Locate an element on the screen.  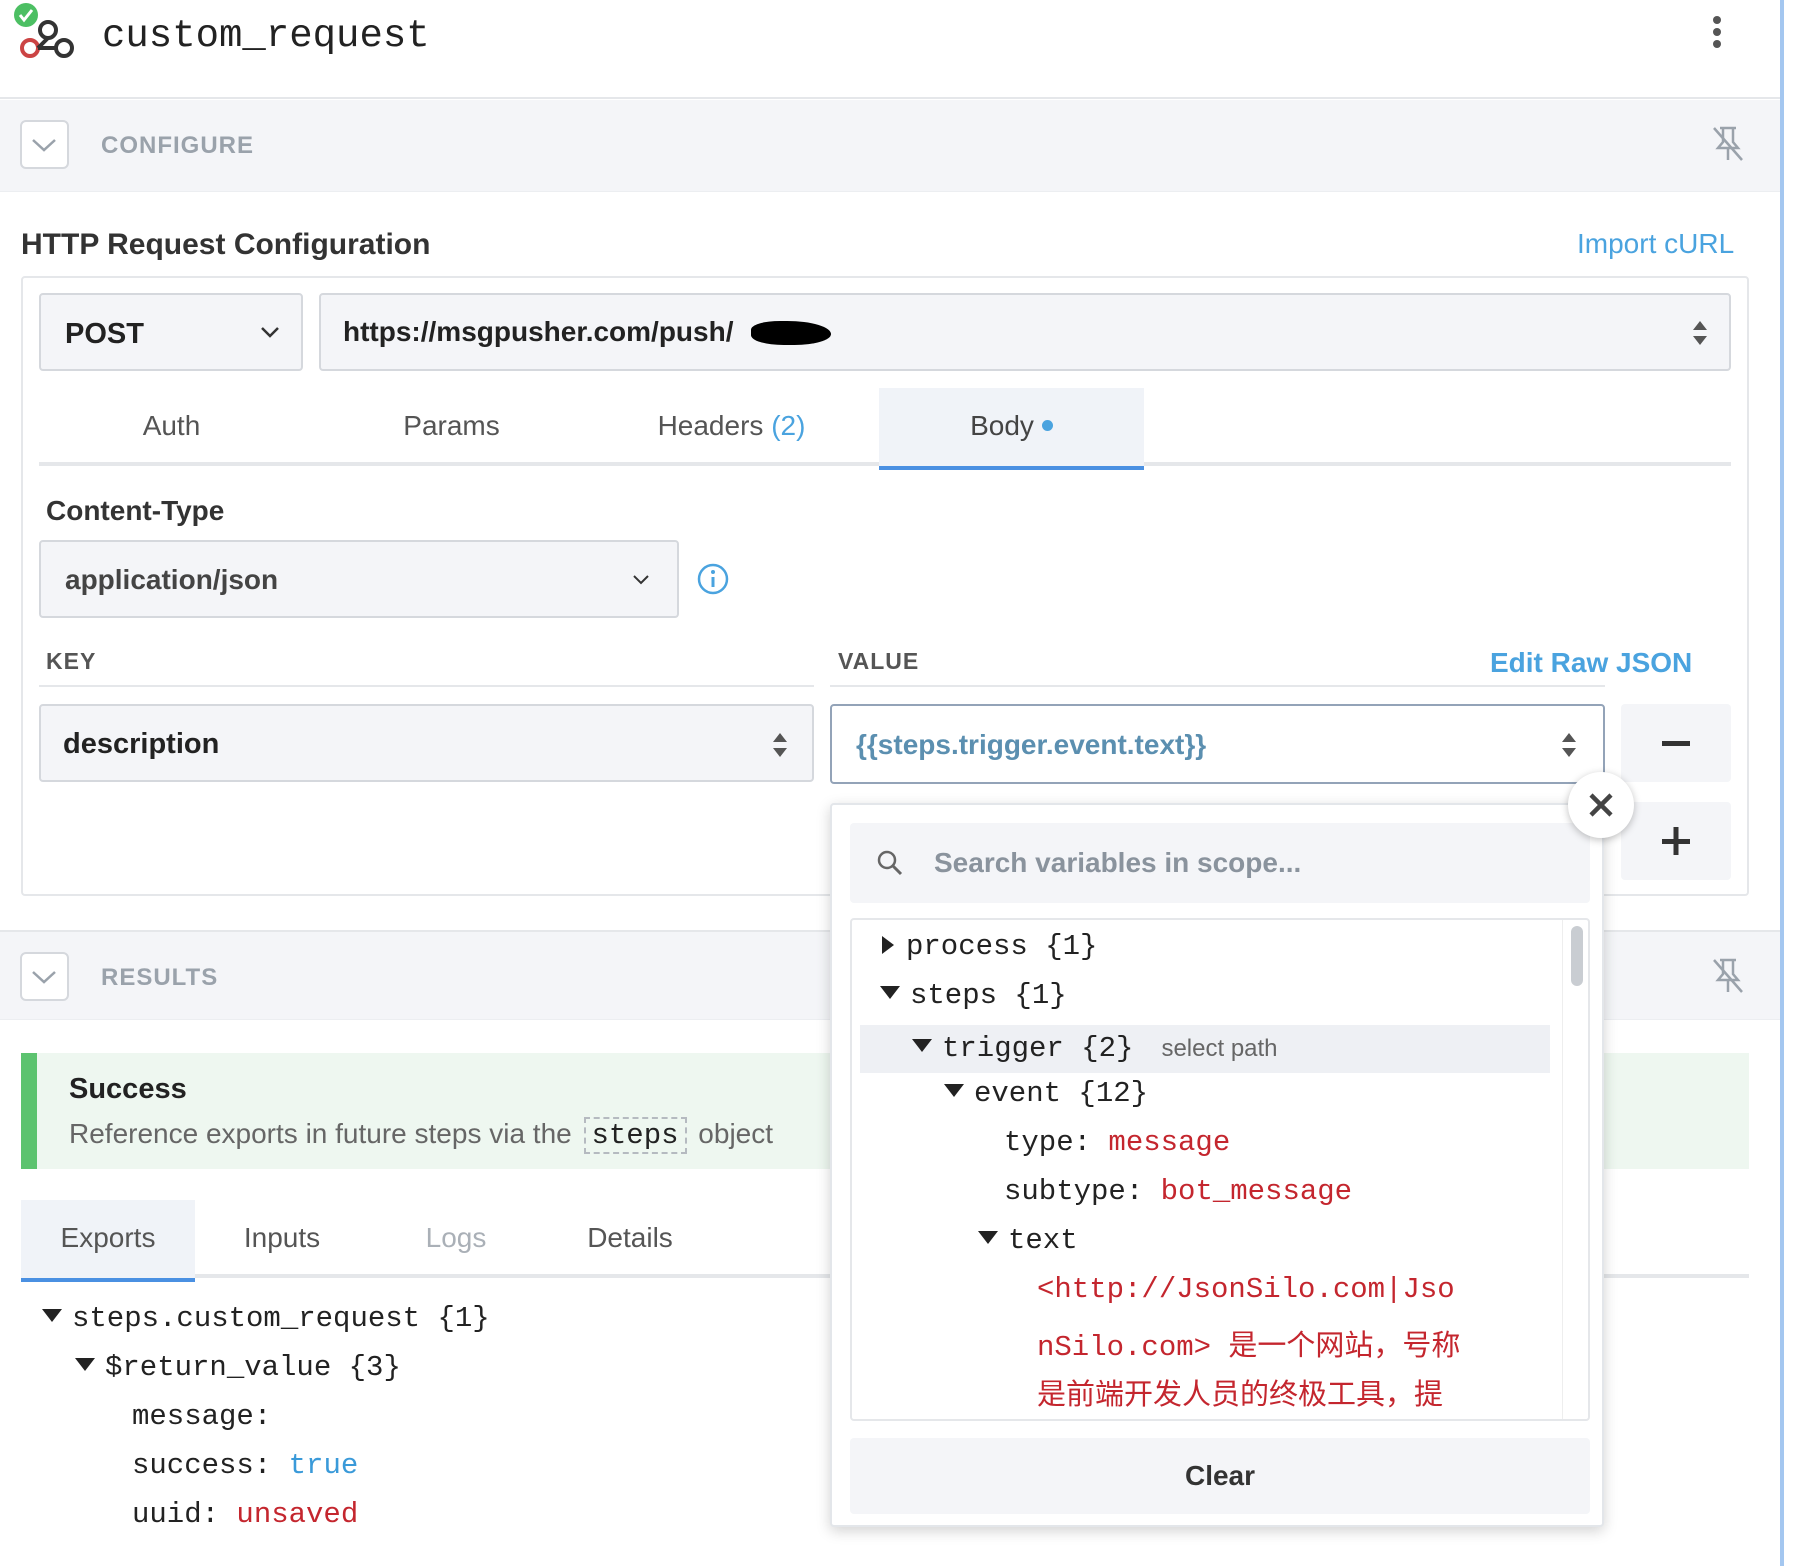
results-label: RESULTS is located at coordinates (160, 977).